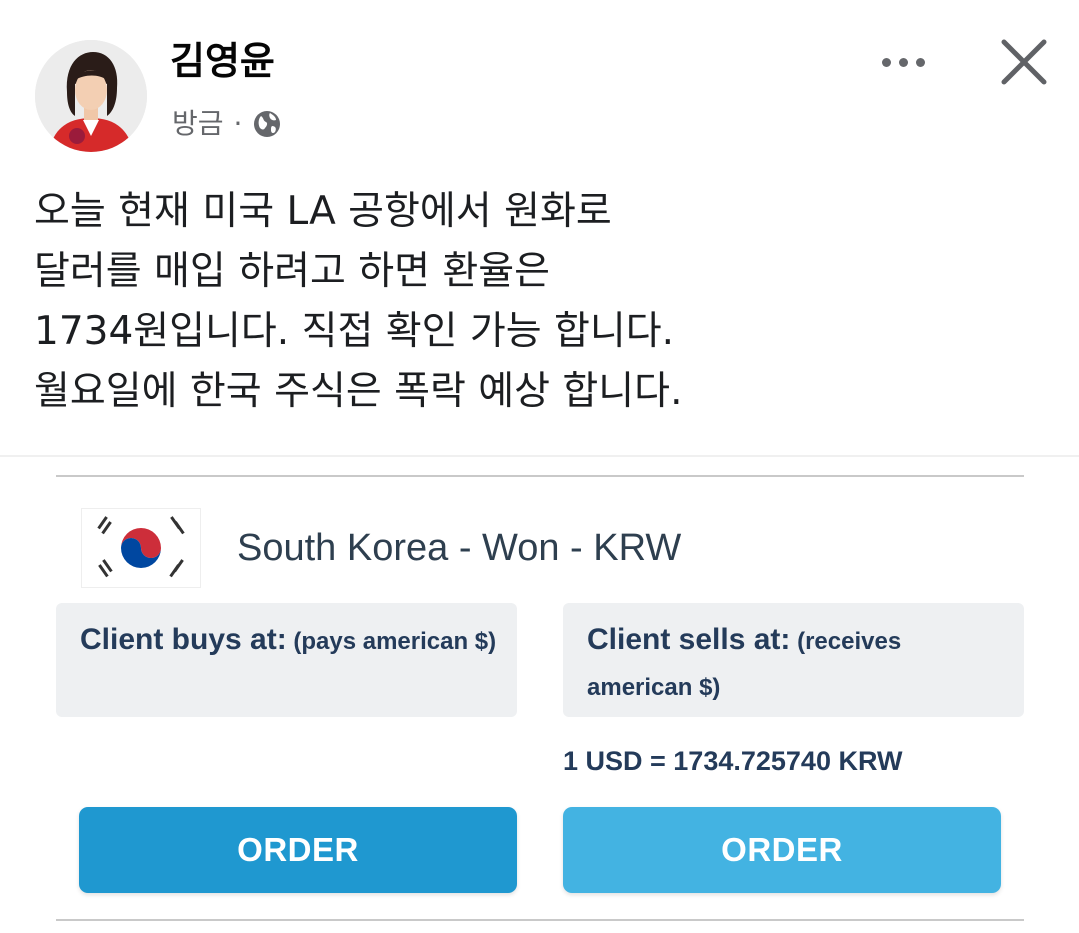 The height and width of the screenshot is (933, 1079). I want to click on client-sells-label: Client sells at:, so click(689, 639).